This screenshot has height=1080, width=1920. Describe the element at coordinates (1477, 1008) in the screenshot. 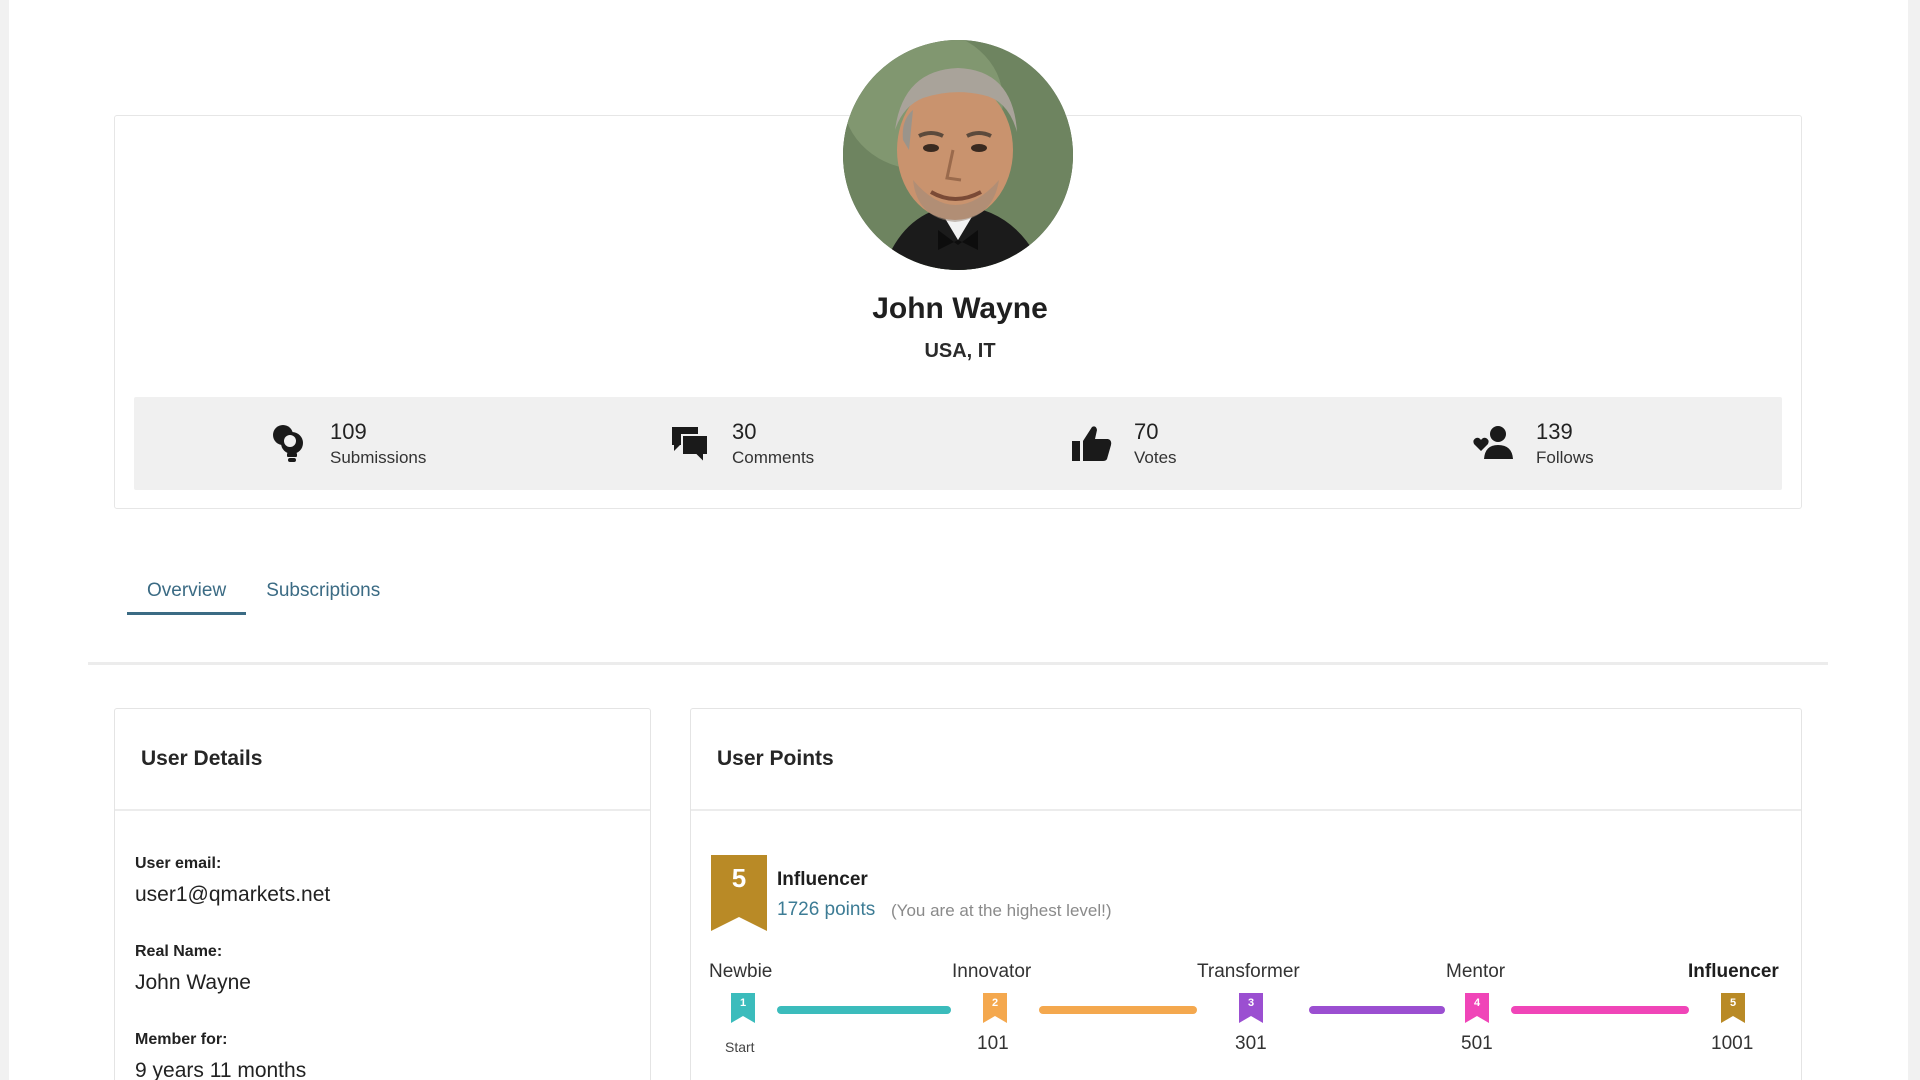

I see `level-flag-4: 4` at that location.